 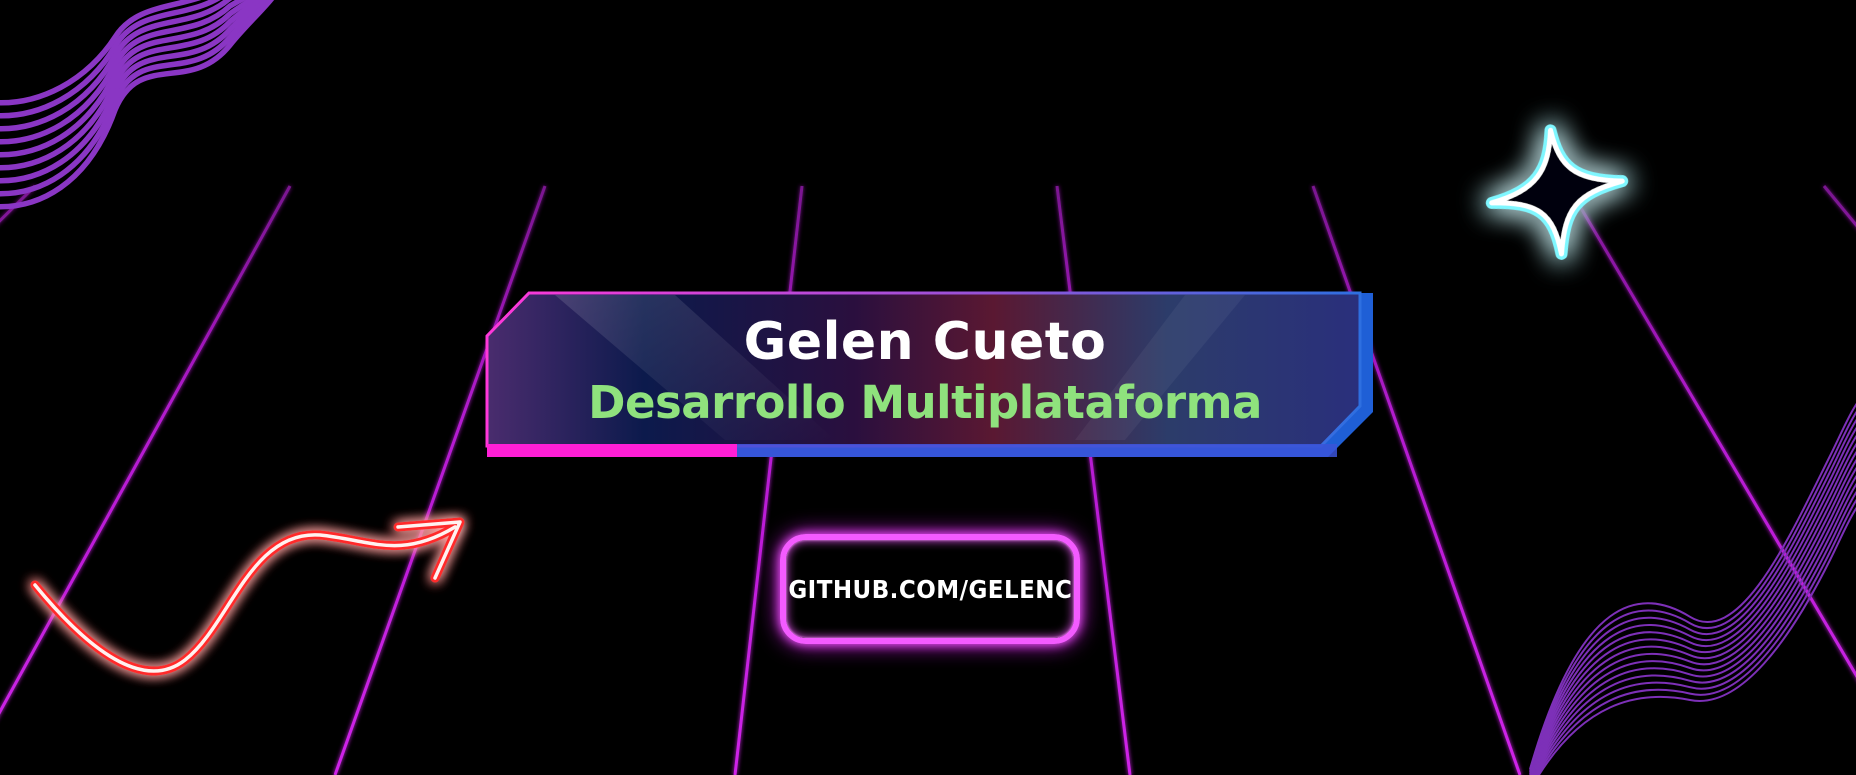 What do you see at coordinates (930, 375) in the screenshot?
I see `title-banner: Gelen Cueto Desarrollo Multiplataforma` at bounding box center [930, 375].